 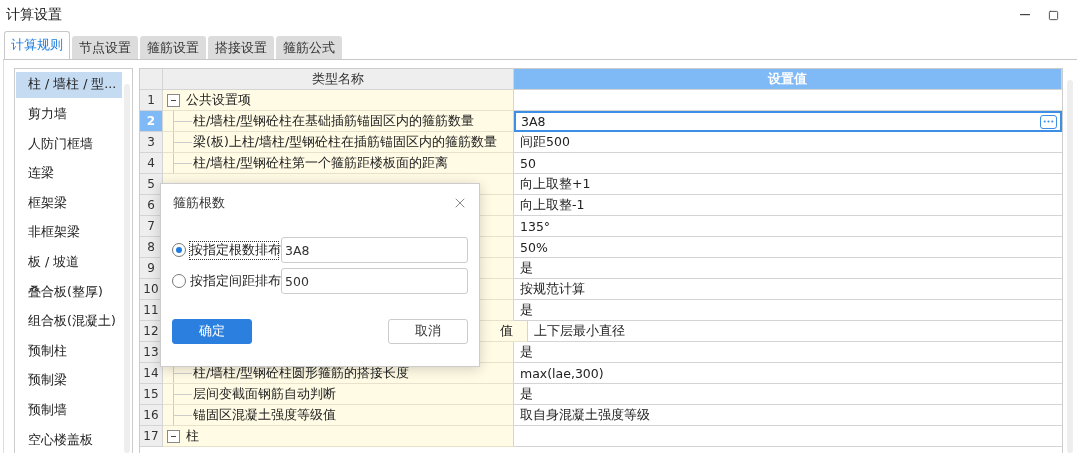 I want to click on value-cell: 取自身混凝土强度等级, so click(x=788, y=415).